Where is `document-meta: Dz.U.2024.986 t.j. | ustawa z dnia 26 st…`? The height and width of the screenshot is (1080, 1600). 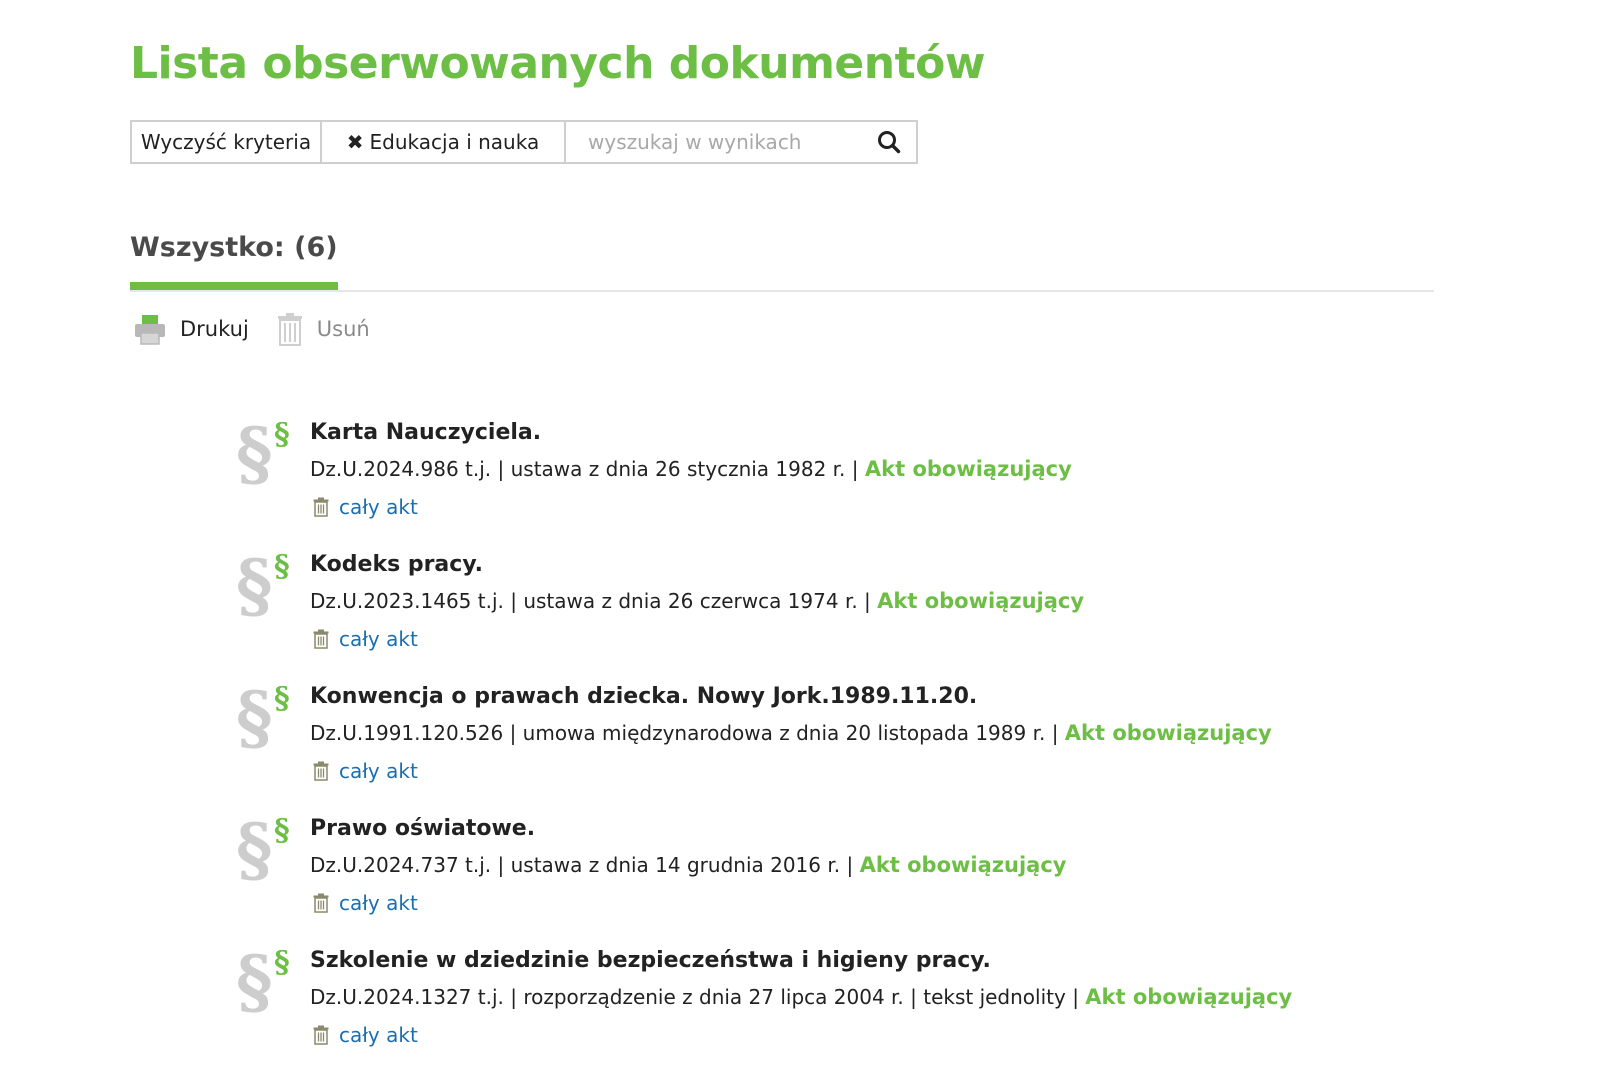 document-meta: Dz.U.2024.986 t.j. | ustawa z dnia 26 st… is located at coordinates (691, 469).